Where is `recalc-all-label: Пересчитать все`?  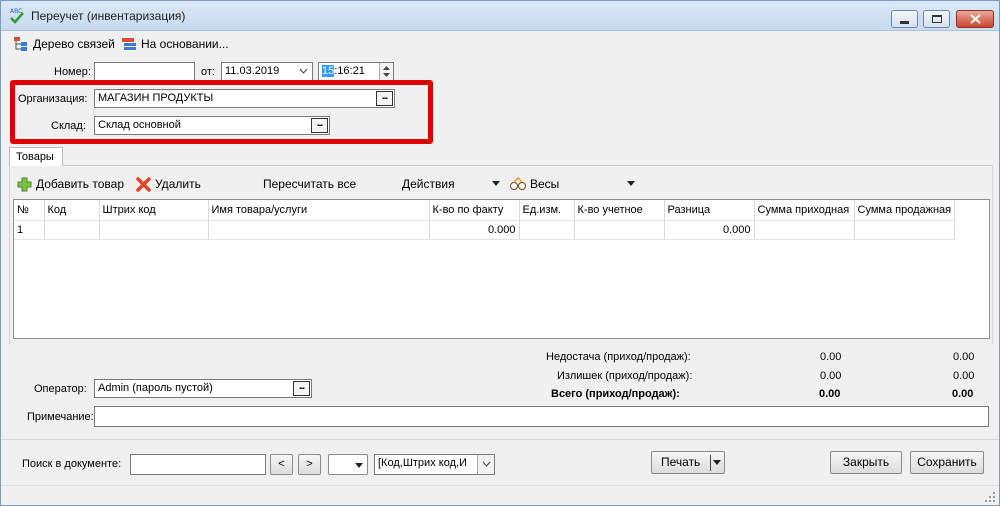 recalc-all-label: Пересчитать все is located at coordinates (310, 184).